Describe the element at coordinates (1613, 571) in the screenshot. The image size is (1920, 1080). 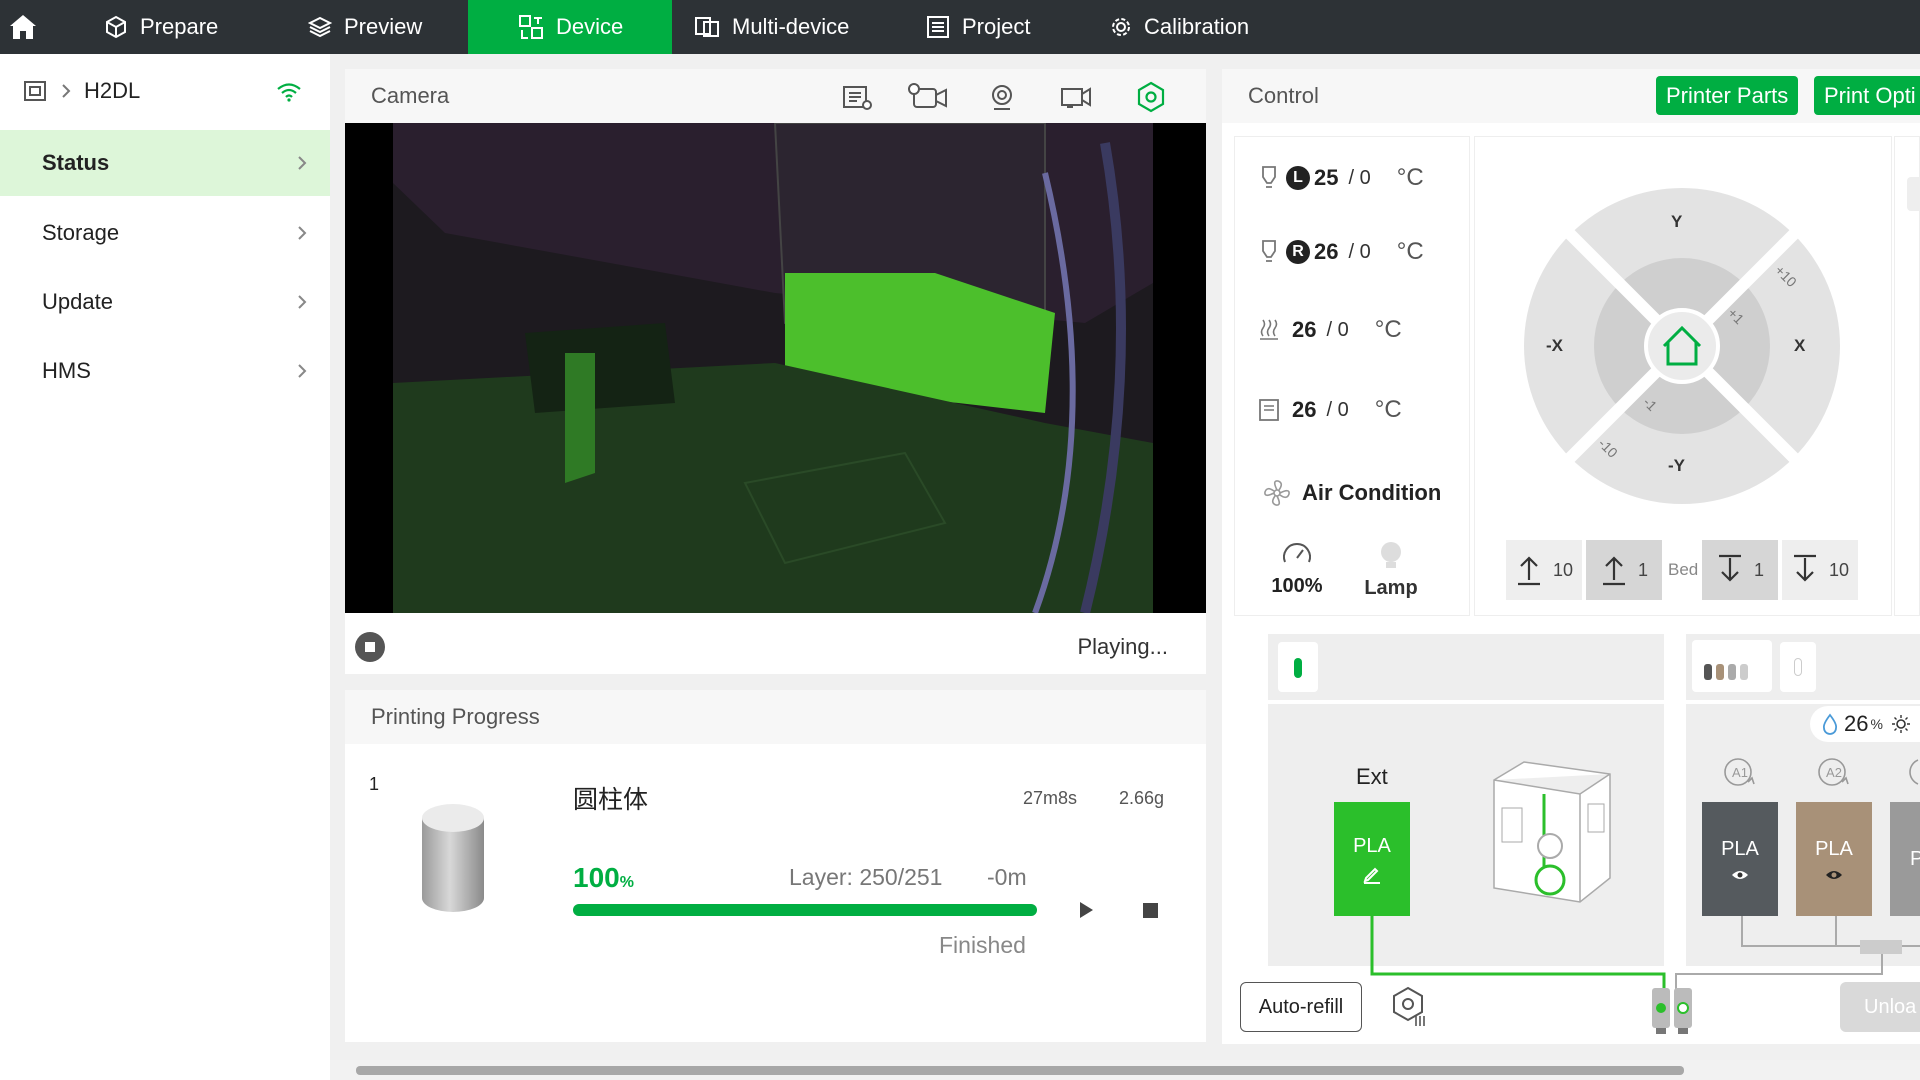
I see `arrow-up-icon` at that location.